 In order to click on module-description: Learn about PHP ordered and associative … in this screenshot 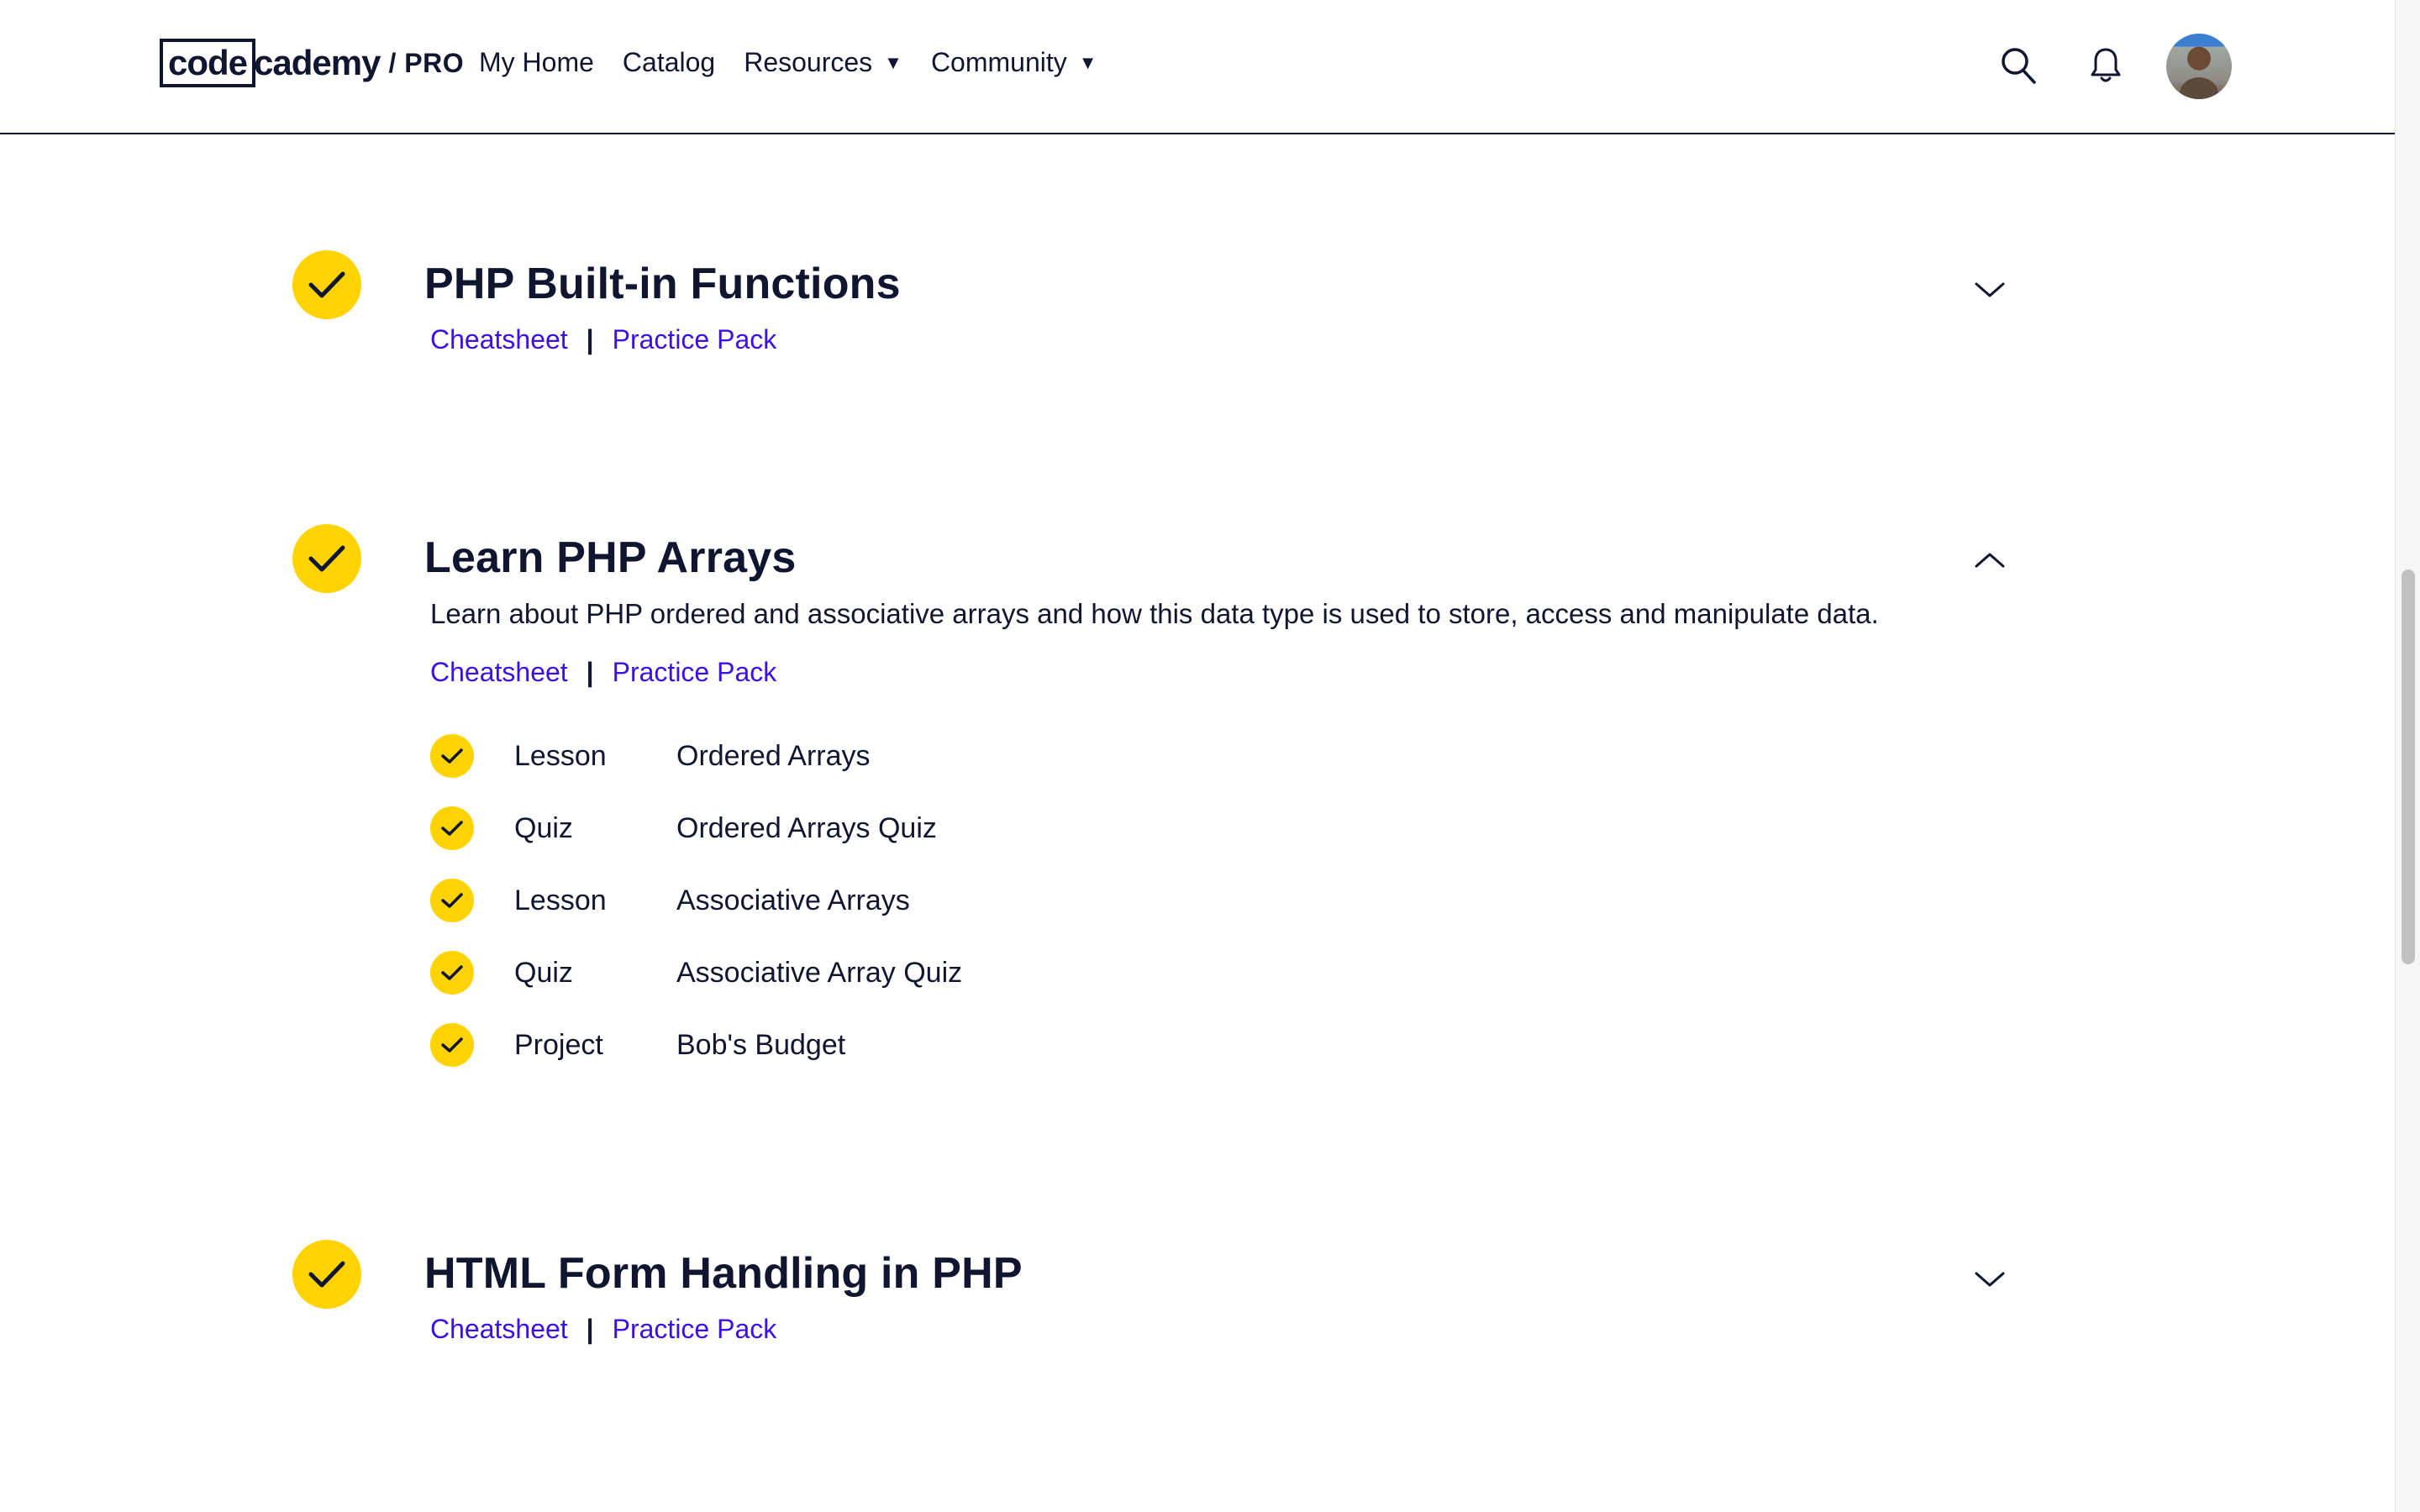, I will do `click(1154, 613)`.